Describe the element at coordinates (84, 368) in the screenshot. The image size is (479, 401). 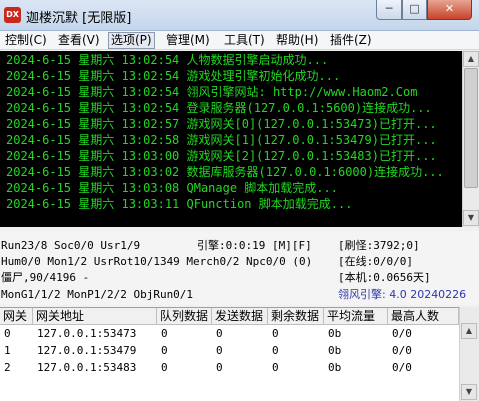
I see `table-cell: 127.0.0.1:53483` at that location.